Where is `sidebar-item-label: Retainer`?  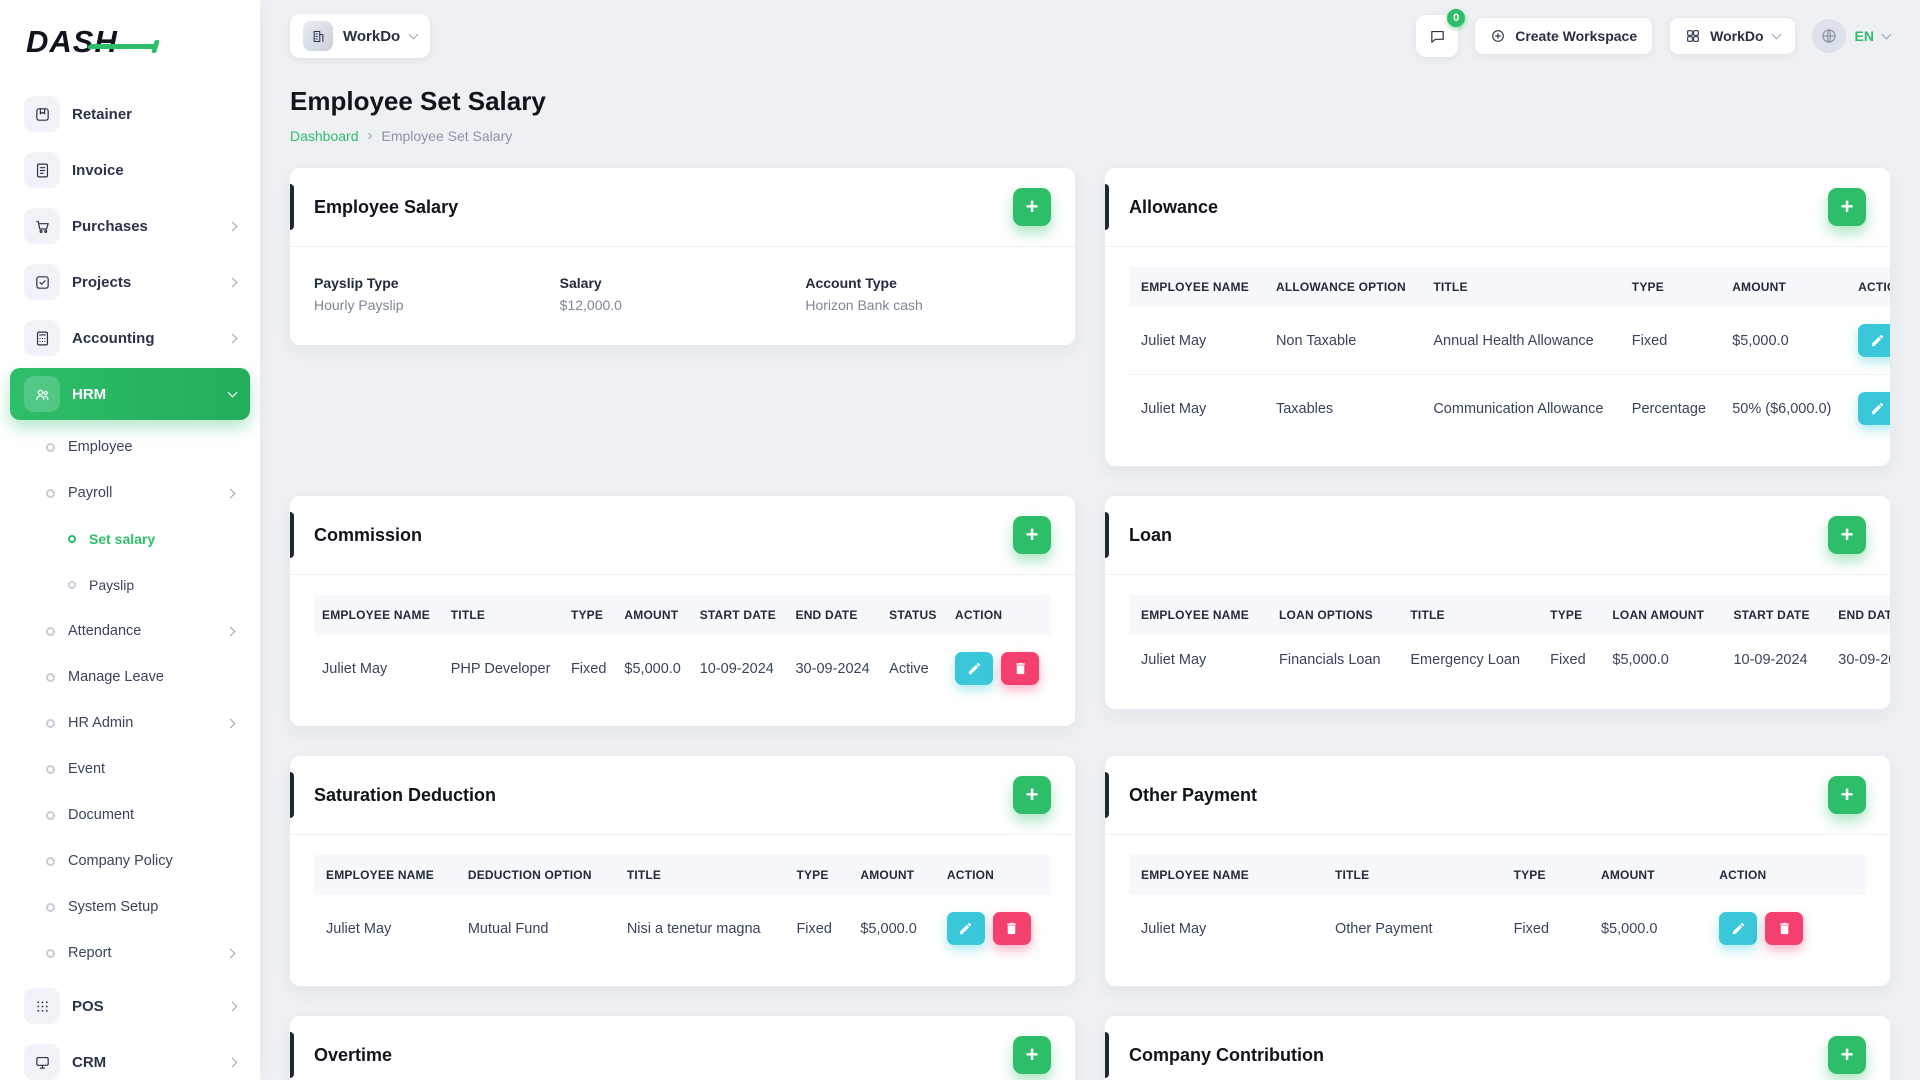 sidebar-item-label: Retainer is located at coordinates (102, 114).